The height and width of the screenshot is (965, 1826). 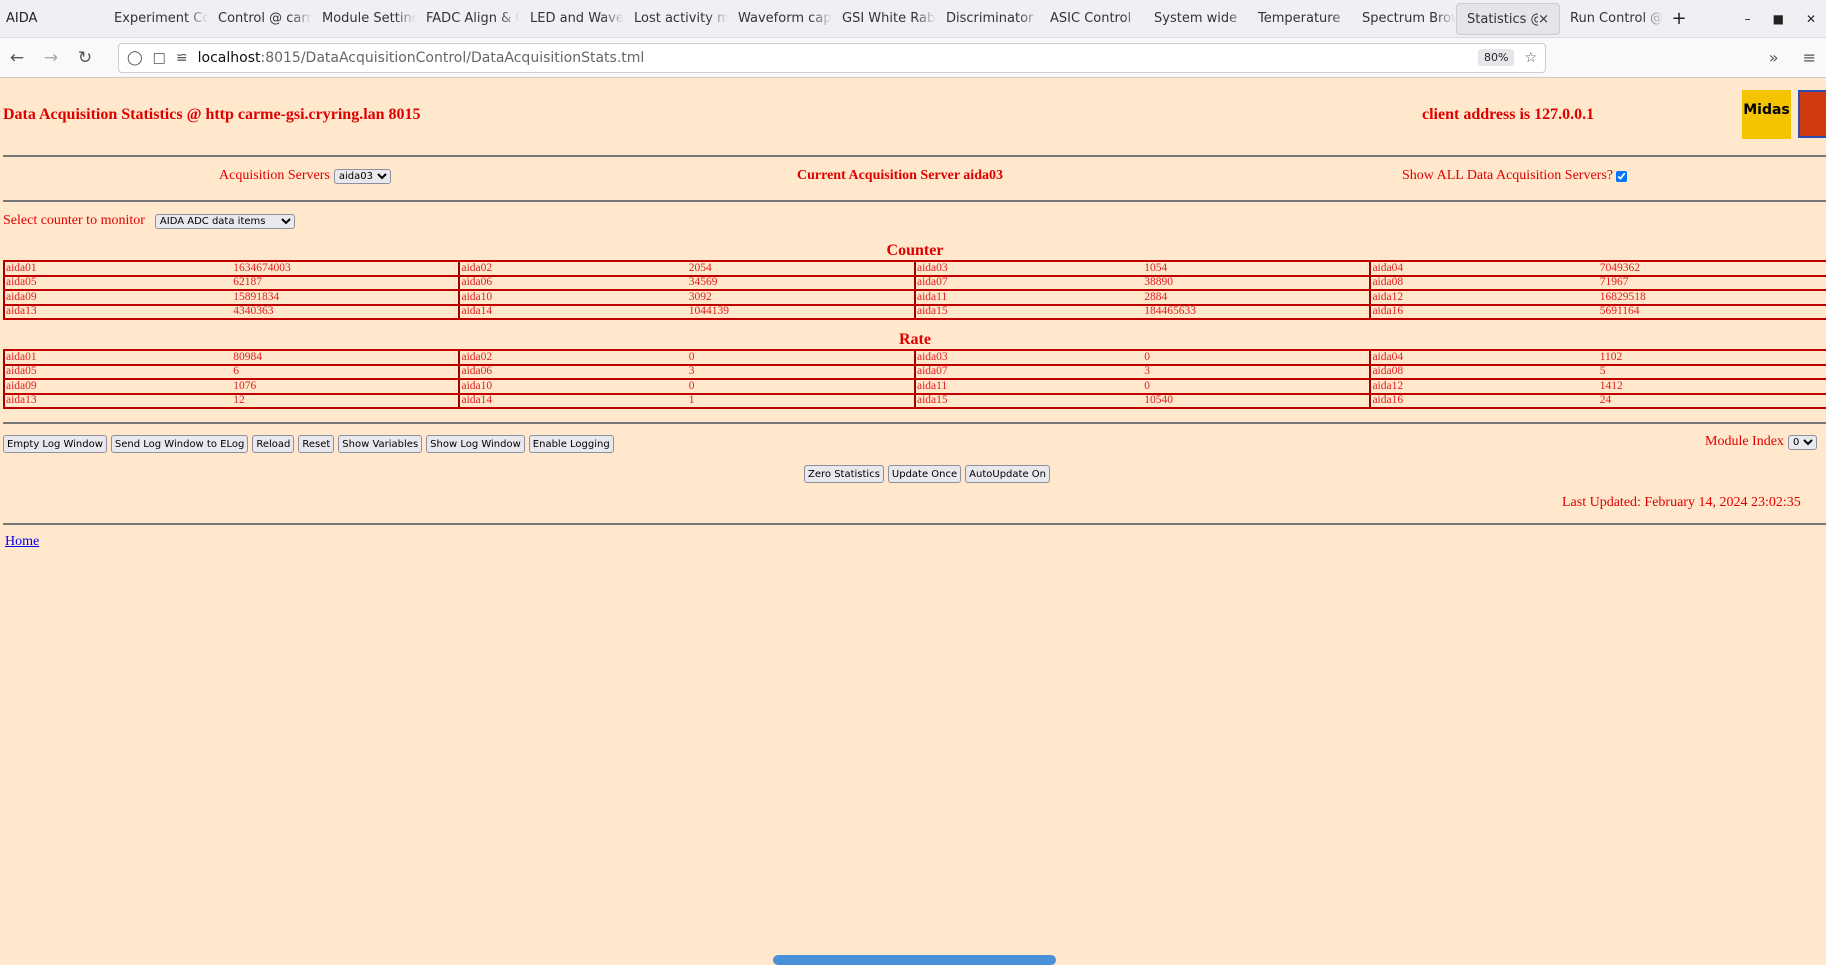 What do you see at coordinates (182, 58) in the screenshot?
I see `permissions-icon: ≌` at bounding box center [182, 58].